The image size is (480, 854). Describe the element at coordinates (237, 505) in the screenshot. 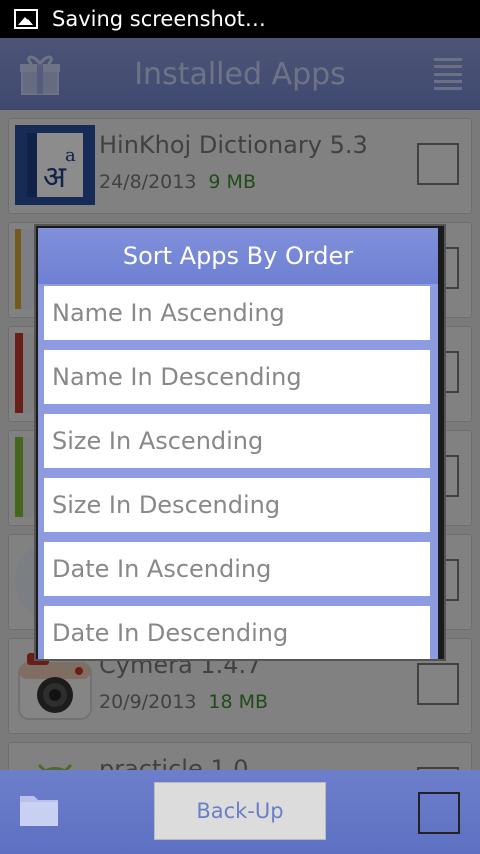

I see `sort-option-label: Size In Descending` at that location.